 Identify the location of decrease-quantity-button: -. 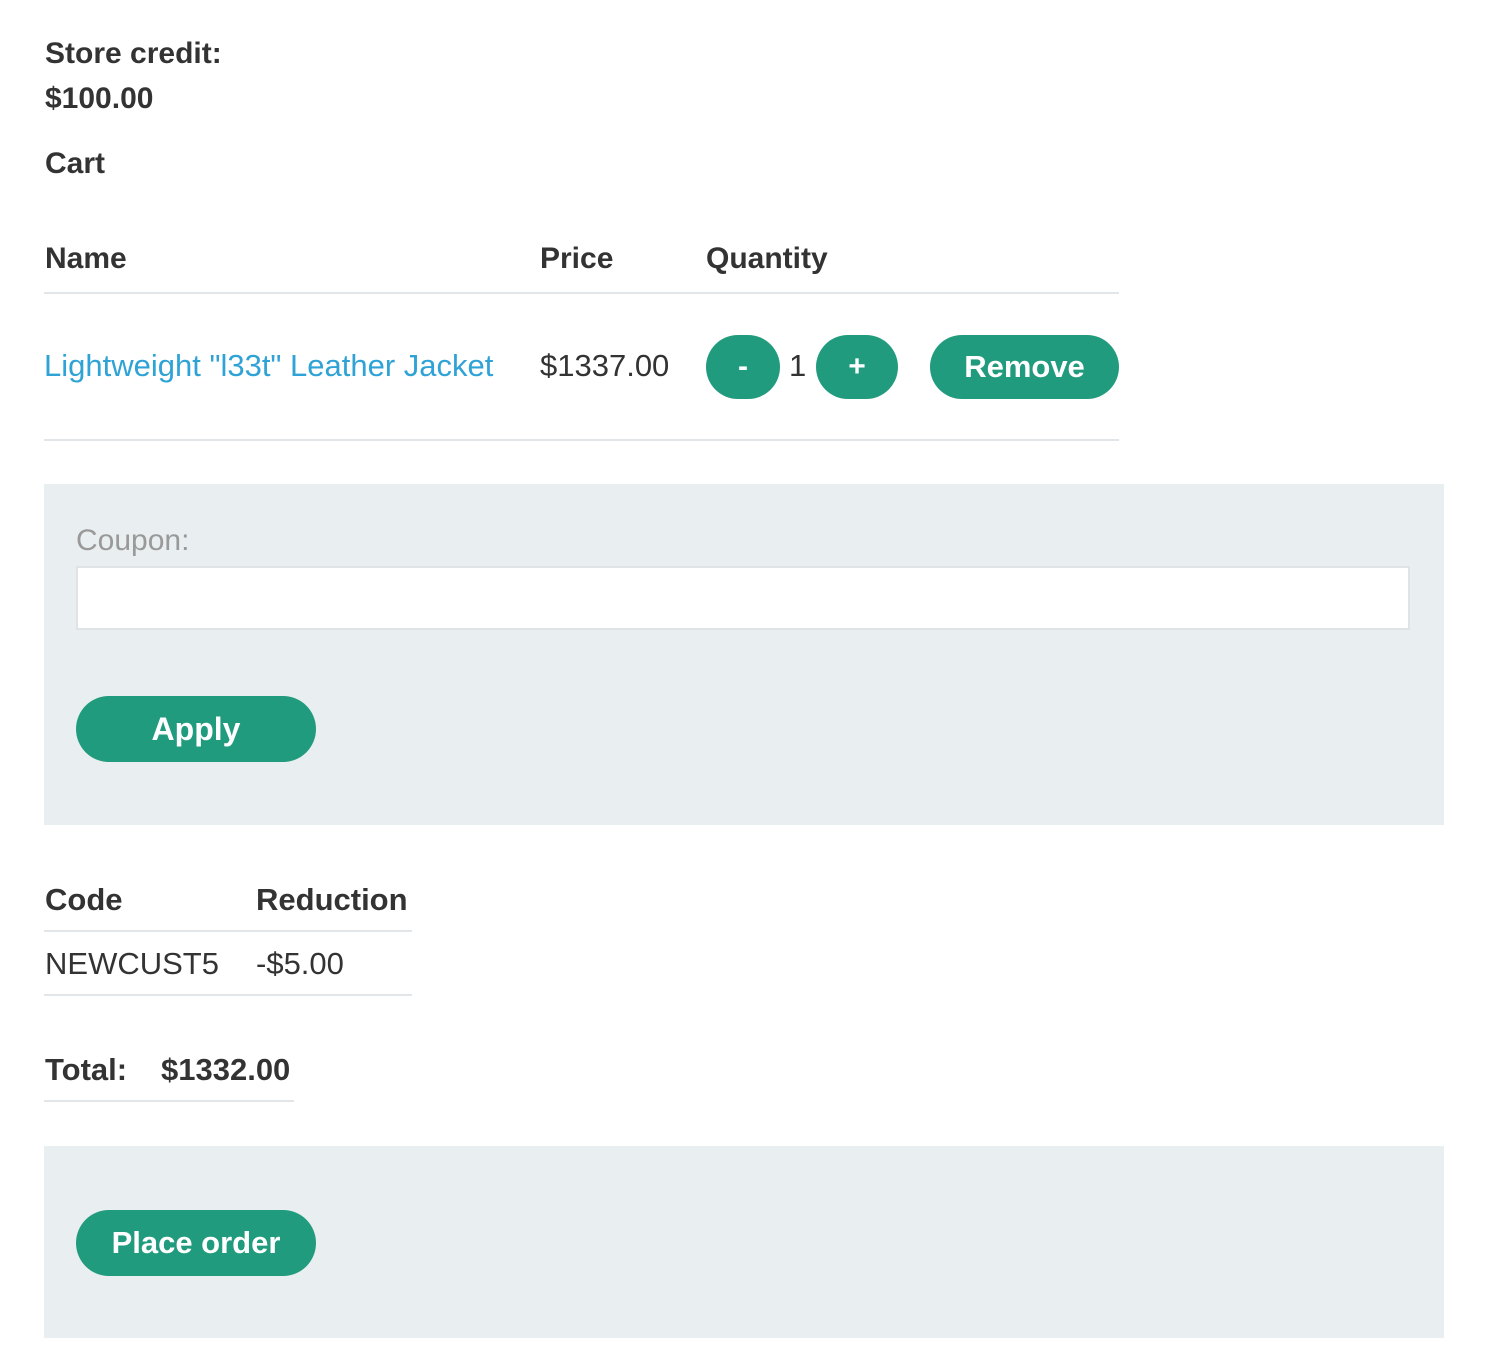
(743, 367).